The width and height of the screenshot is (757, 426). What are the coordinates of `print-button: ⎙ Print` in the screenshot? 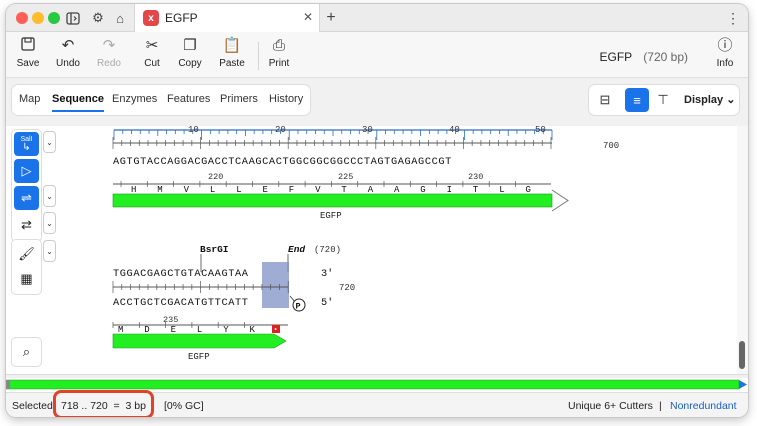 It's located at (279, 56).